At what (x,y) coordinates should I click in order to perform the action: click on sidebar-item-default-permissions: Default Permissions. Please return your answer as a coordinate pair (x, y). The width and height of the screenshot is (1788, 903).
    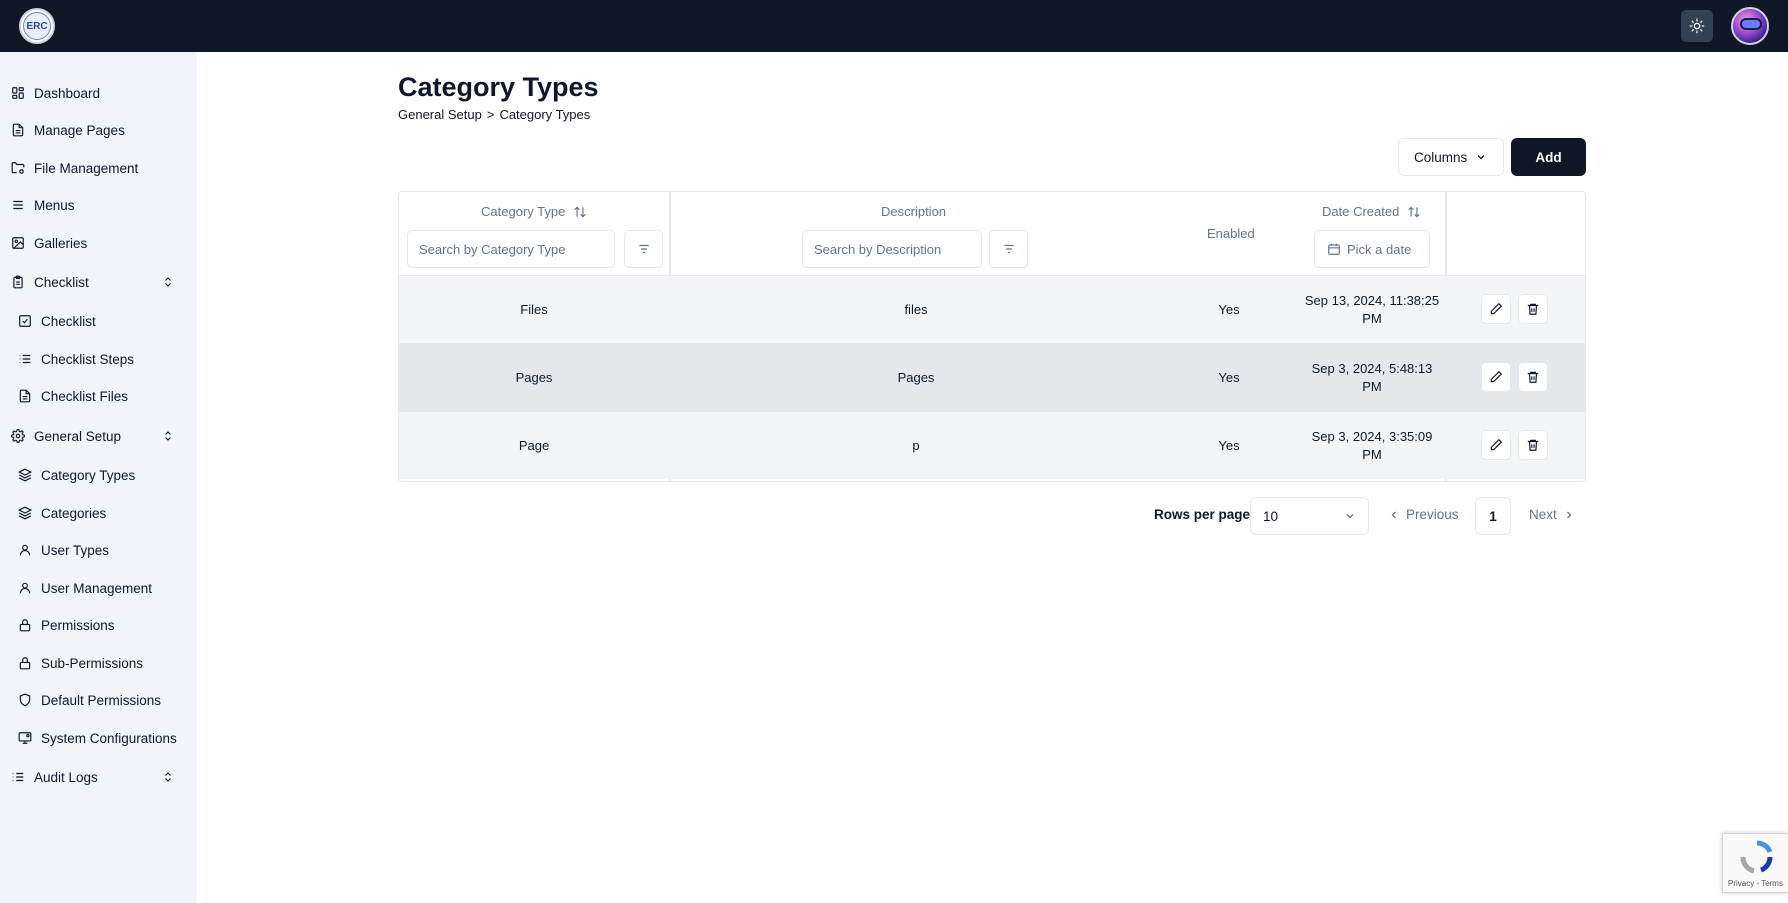
    Looking at the image, I should click on (98, 700).